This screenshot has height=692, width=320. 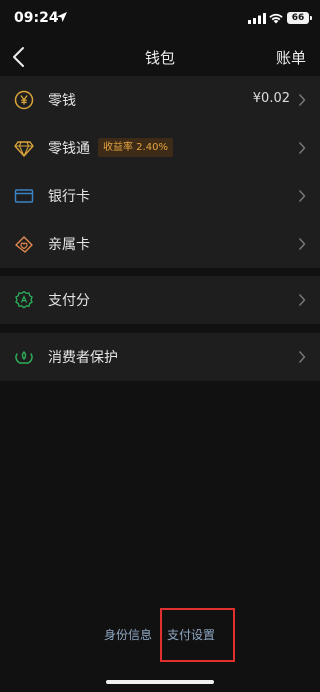 I want to click on list-item-pay-score: 支付分, so click(x=160, y=300).